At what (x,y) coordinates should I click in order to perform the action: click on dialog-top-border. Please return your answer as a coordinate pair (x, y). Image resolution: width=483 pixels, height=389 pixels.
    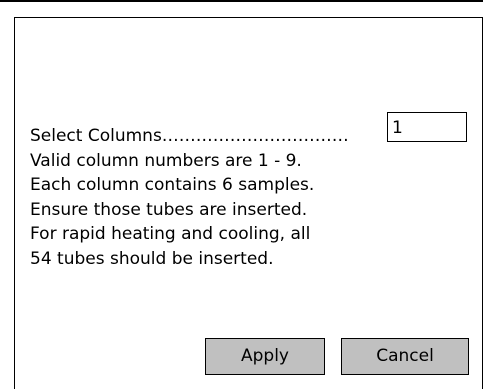
    Looking at the image, I should click on (248, 17).